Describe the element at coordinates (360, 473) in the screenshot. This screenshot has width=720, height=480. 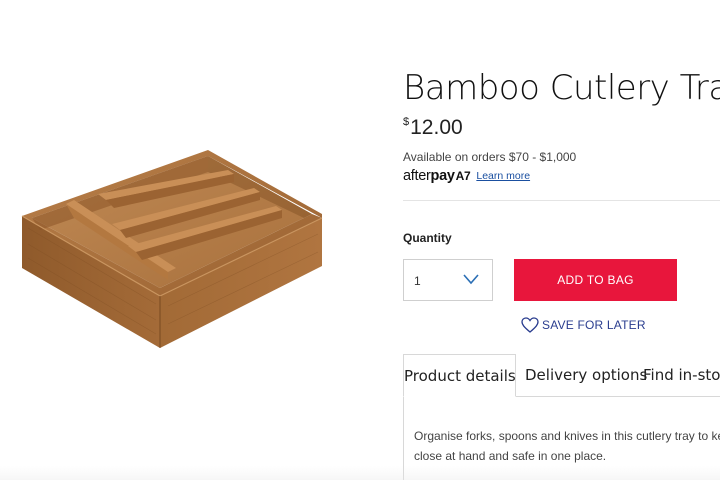
I see `bottom-fade` at that location.